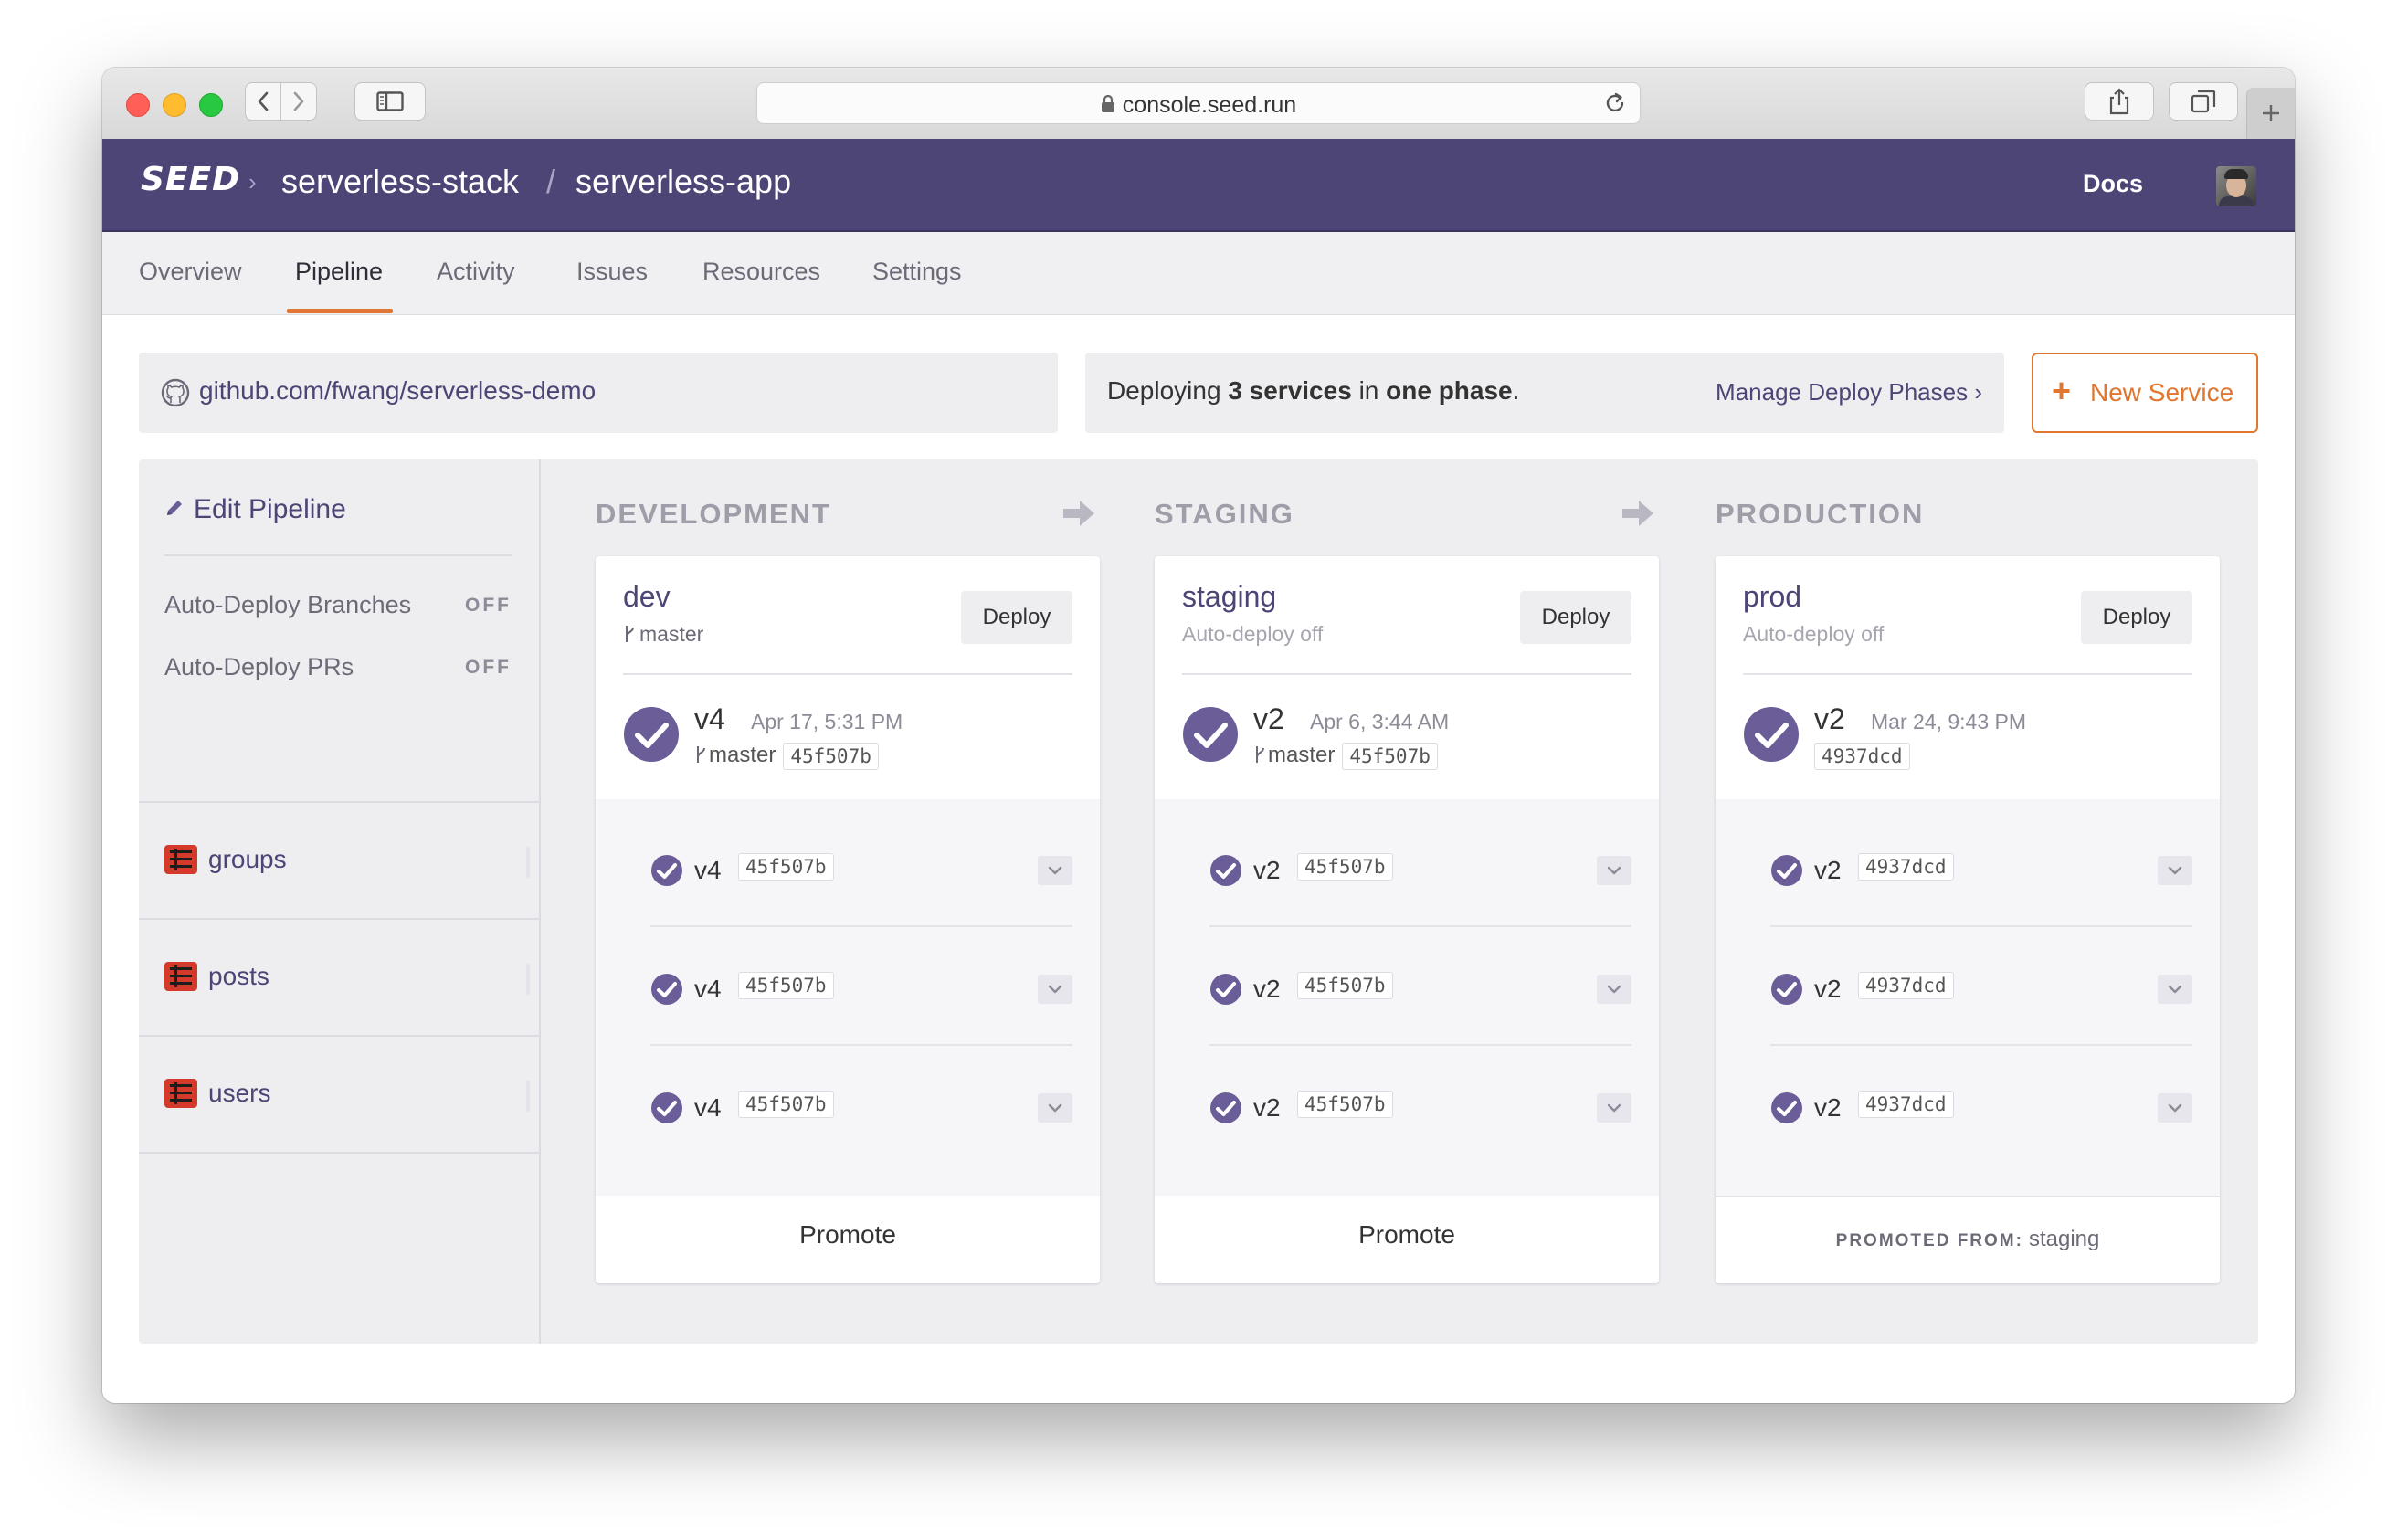 This screenshot has width=2397, height=1540. I want to click on edit-pipeline-link: Edit Pipeline, so click(255, 509).